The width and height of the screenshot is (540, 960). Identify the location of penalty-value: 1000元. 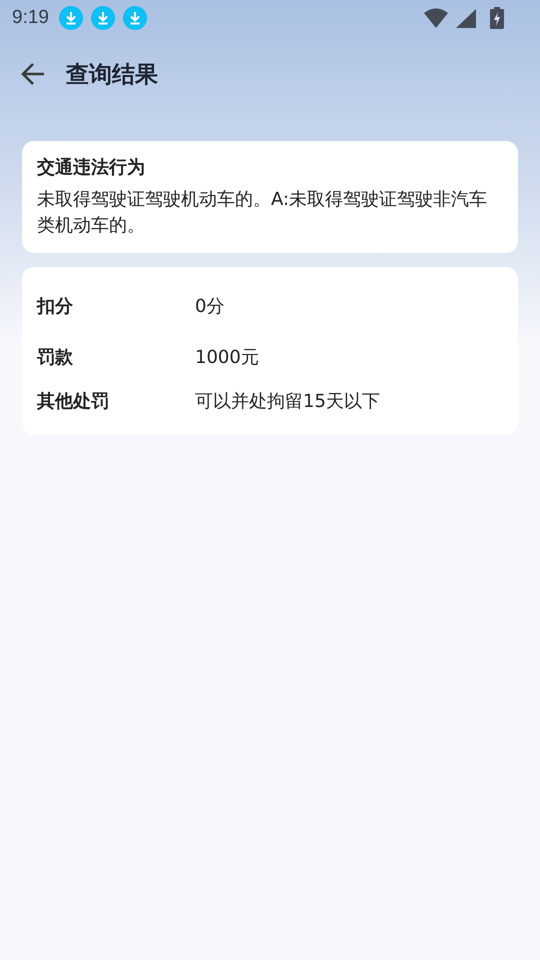
(227, 358).